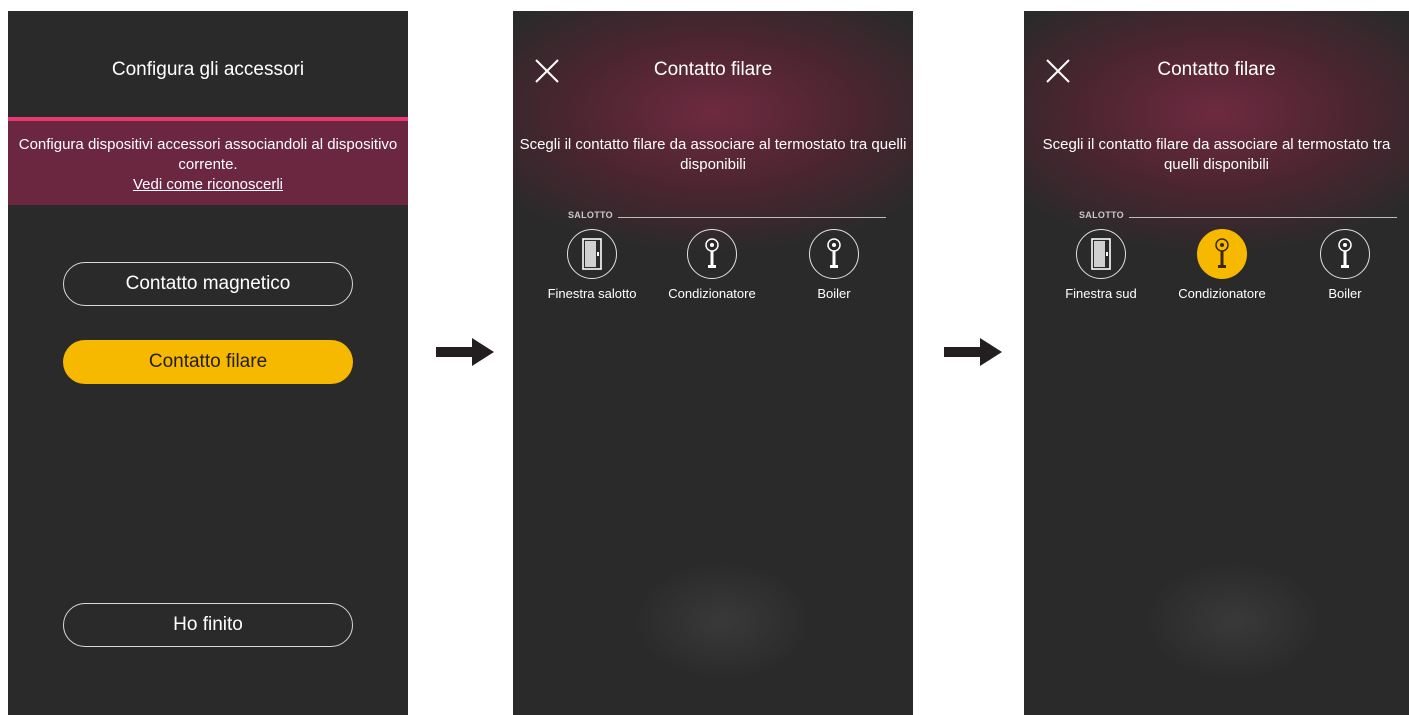  What do you see at coordinates (1101, 293) in the screenshot?
I see `device-label: Finestra sud` at bounding box center [1101, 293].